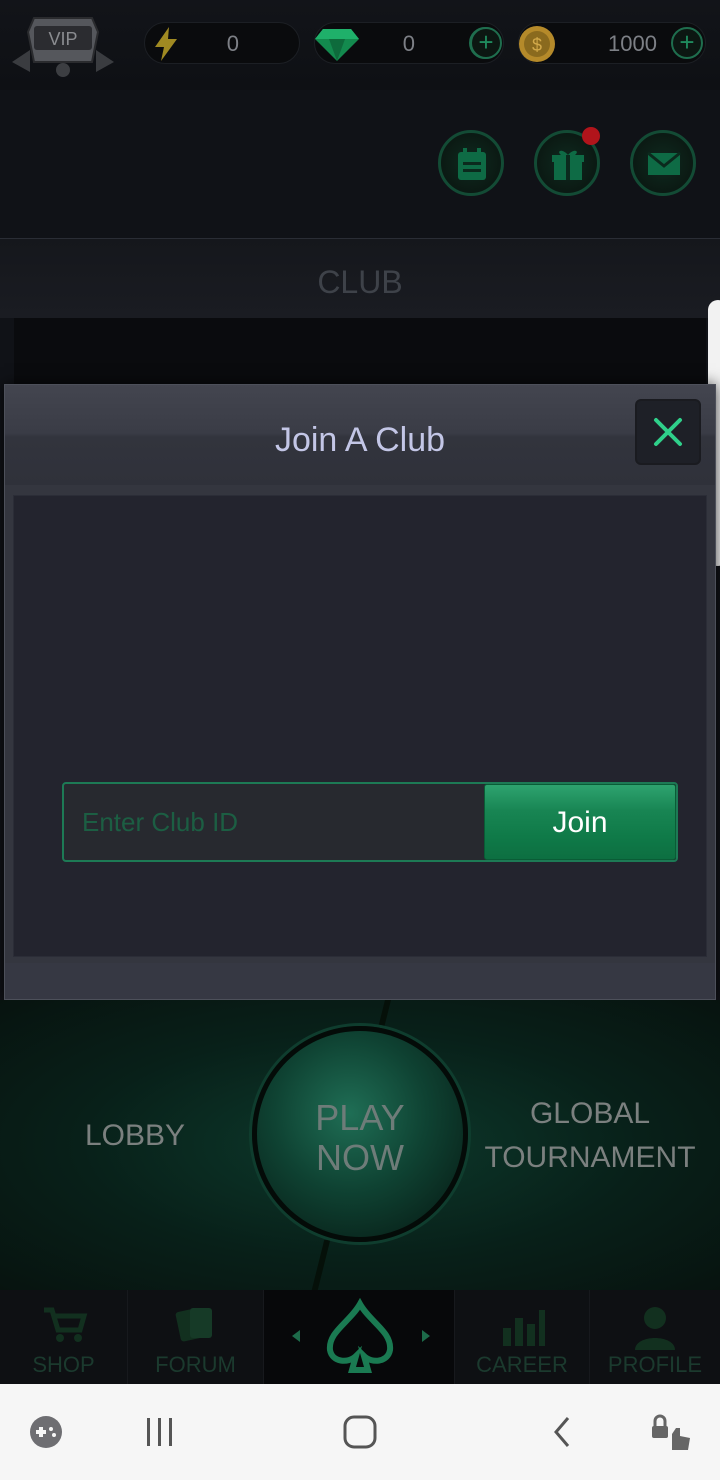 This screenshot has width=720, height=1480. I want to click on dialog-title: Join A Club, so click(360, 440).